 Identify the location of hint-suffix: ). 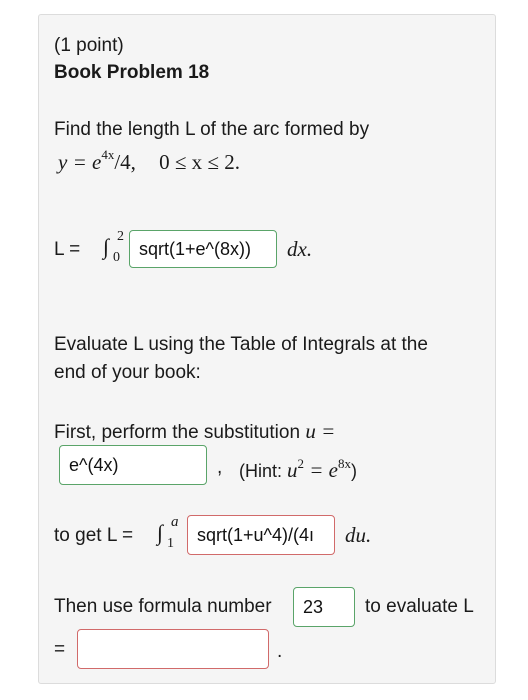
(354, 471).